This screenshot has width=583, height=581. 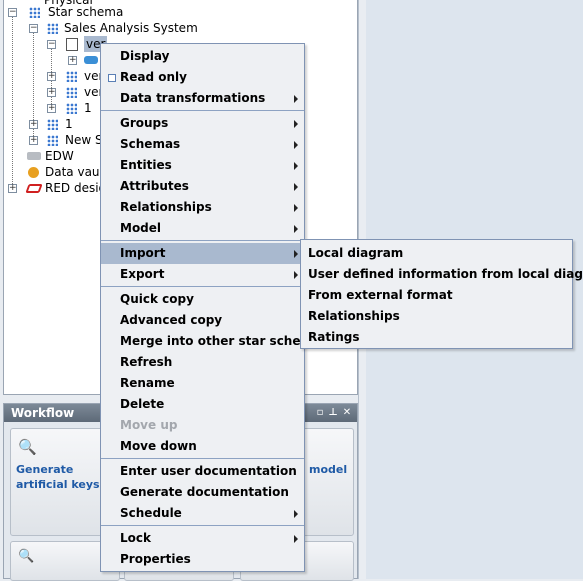 I want to click on close-icon: ✕, so click(x=347, y=412).